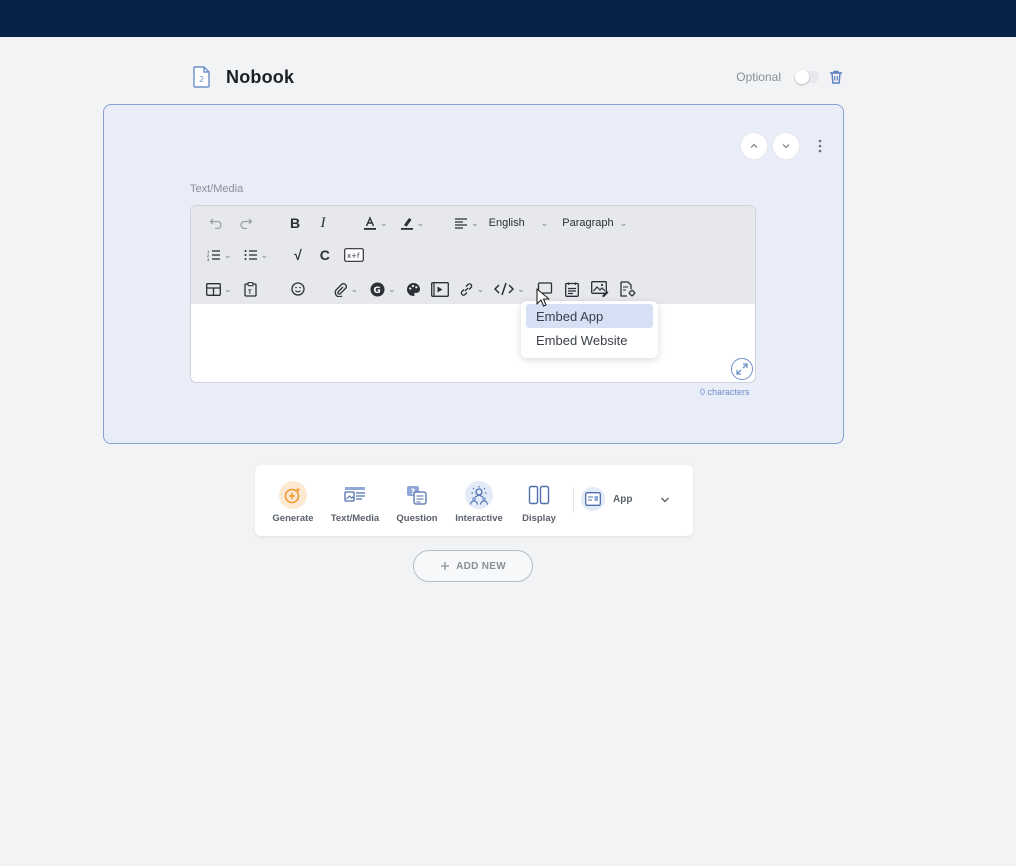 The height and width of the screenshot is (866, 1016). I want to click on palette-generate: Generate, so click(293, 502).